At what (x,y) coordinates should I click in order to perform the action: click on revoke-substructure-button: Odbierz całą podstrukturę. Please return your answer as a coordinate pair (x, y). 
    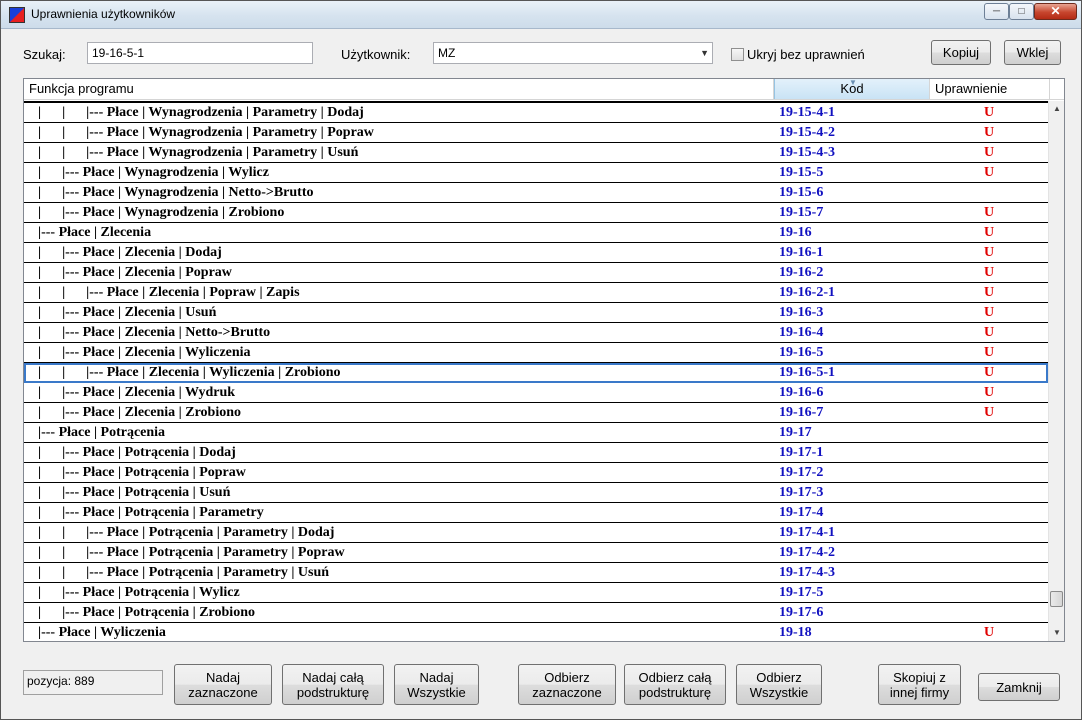
    Looking at the image, I should click on (675, 684).